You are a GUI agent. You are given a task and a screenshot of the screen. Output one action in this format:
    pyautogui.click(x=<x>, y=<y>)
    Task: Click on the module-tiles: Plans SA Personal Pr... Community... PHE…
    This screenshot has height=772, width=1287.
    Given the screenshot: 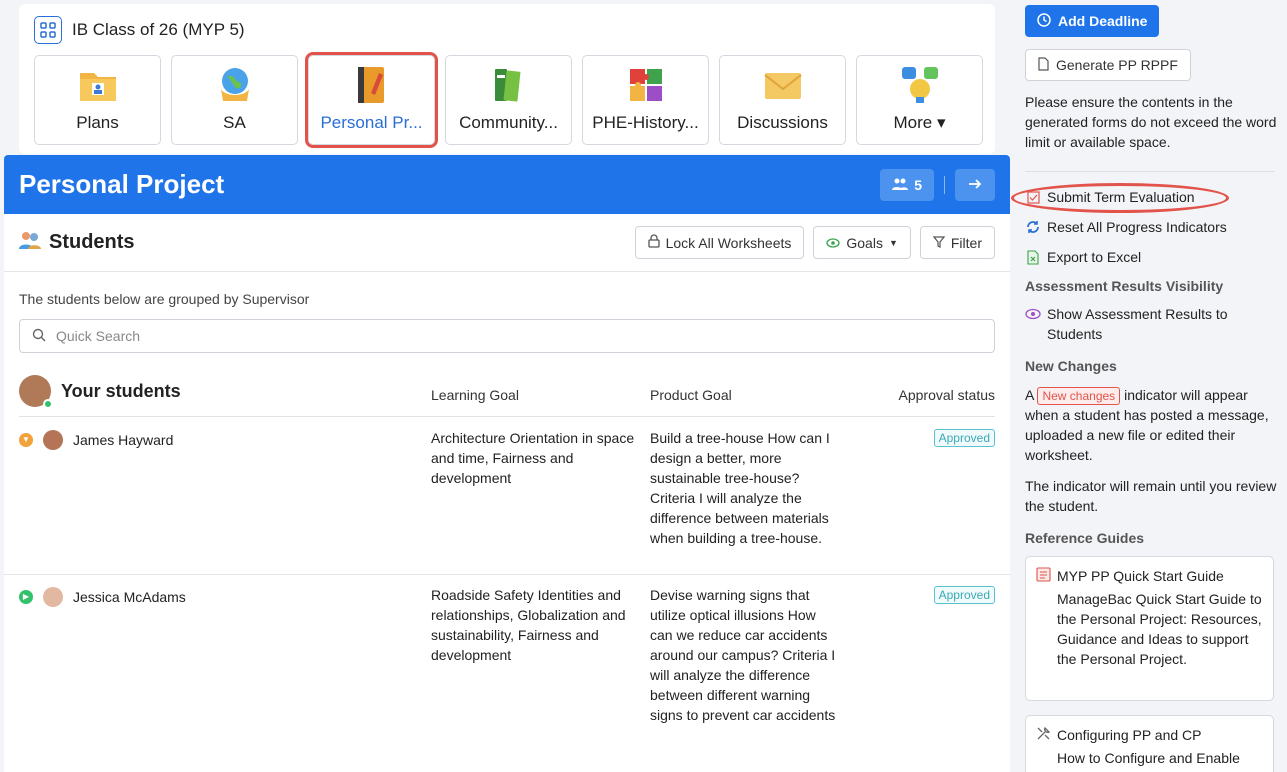 What is the action you would take?
    pyautogui.click(x=508, y=100)
    